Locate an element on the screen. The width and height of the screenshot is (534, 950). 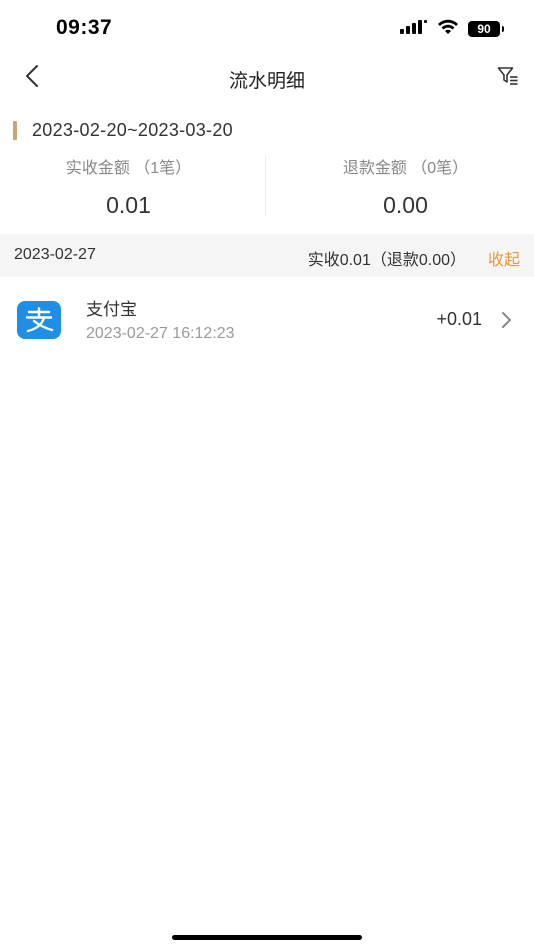
date-range: 2023-02-20~2023-03-20 is located at coordinates (123, 130).